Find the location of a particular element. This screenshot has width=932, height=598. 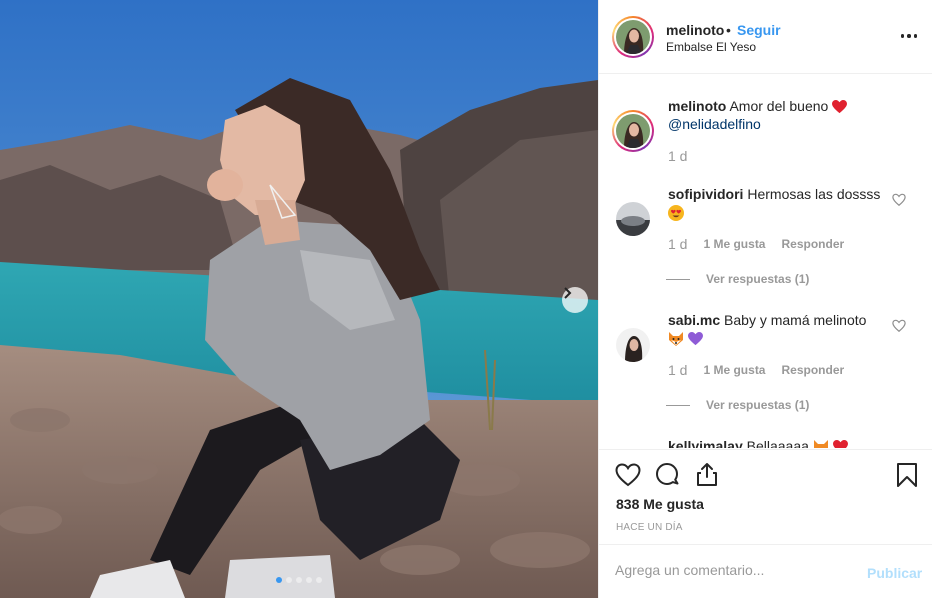

more-options-button is located at coordinates (909, 36).